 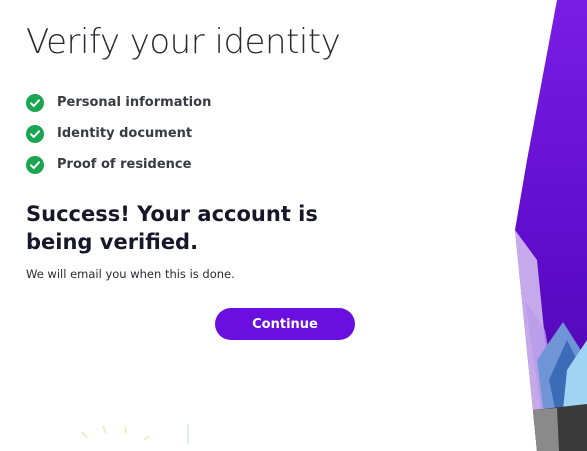 What do you see at coordinates (172, 228) in the screenshot?
I see `success-headline: Success! Your account is being verified.` at bounding box center [172, 228].